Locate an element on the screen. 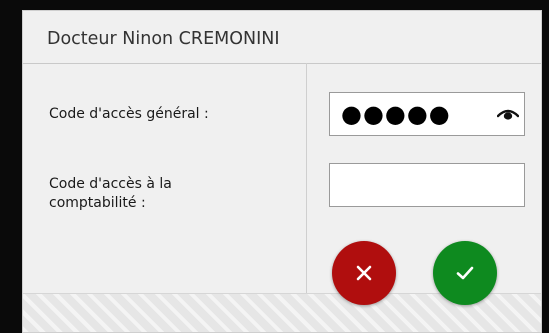 This screenshot has width=549, height=333. accounting-access-label: Code d'accès à la comptabilité : is located at coordinates (139, 194).